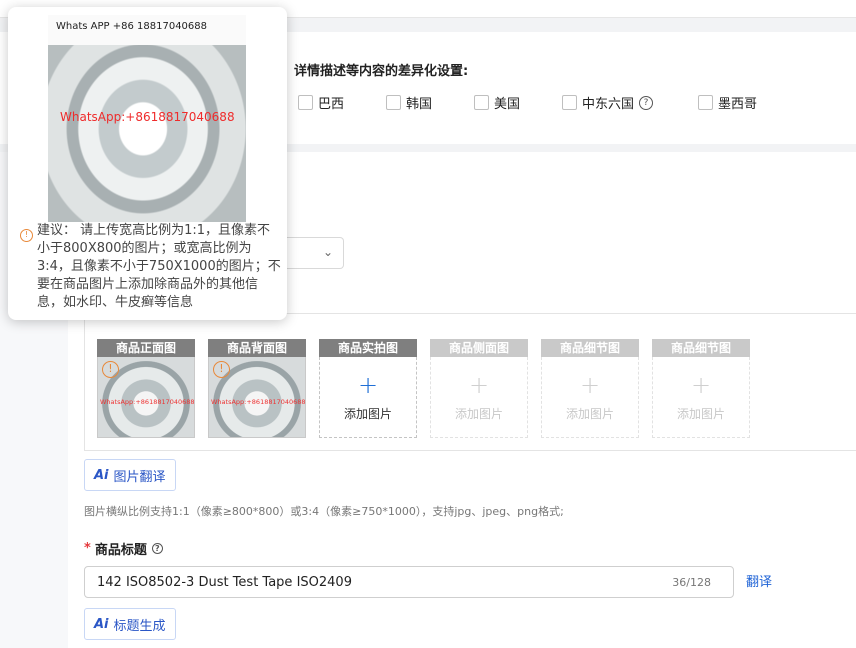  I want to click on slot-title: 商品实拍图, so click(368, 348).